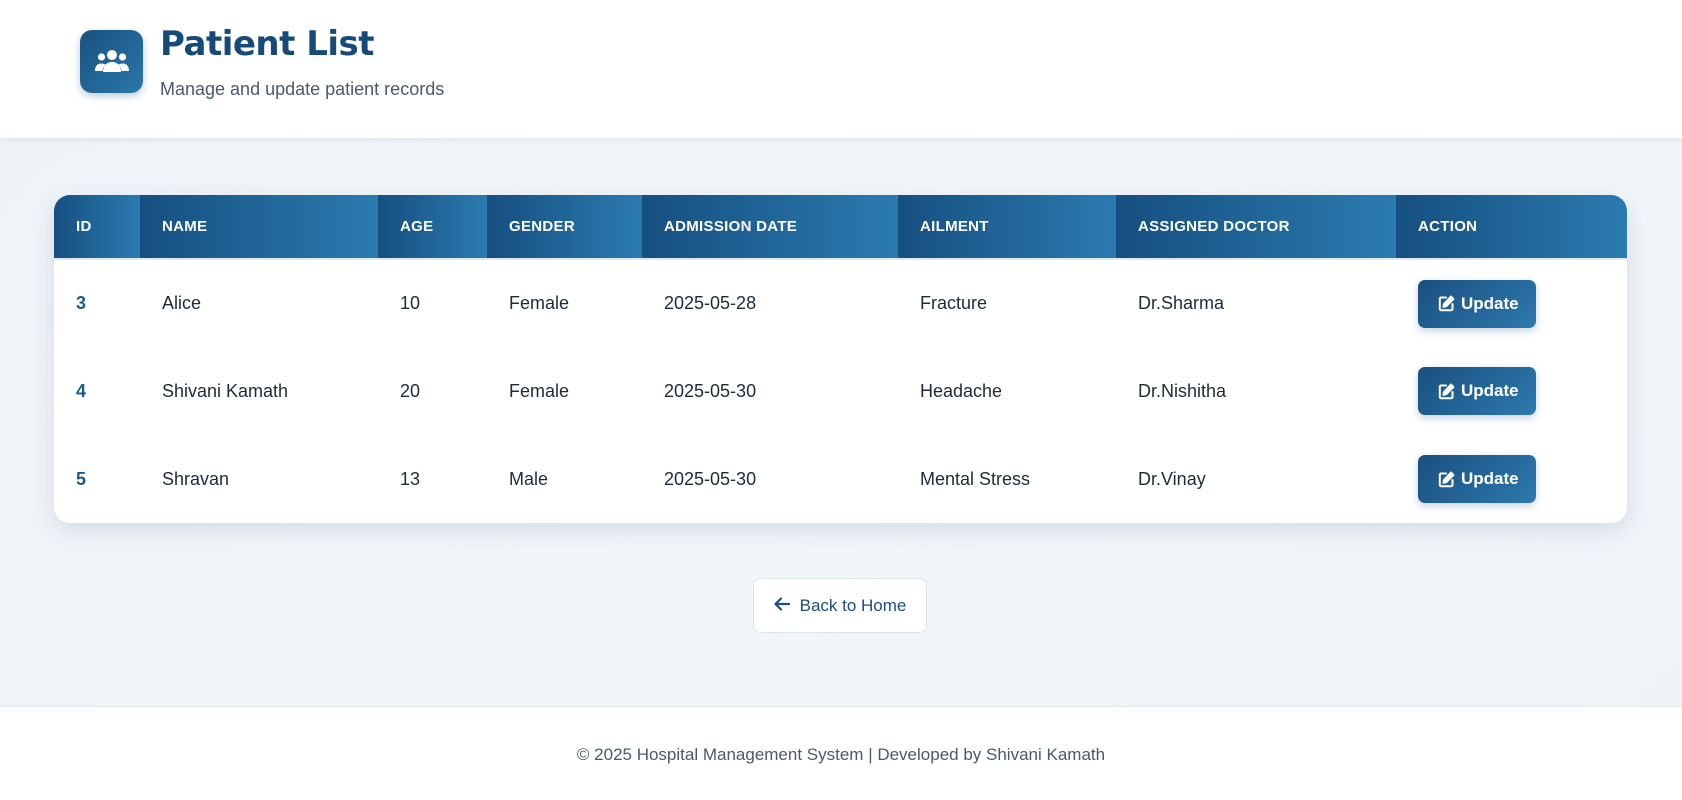 The width and height of the screenshot is (1682, 800). Describe the element at coordinates (1256, 227) in the screenshot. I see `column-header-assigned-doctor: ASSIGNED DOCTOR` at that location.